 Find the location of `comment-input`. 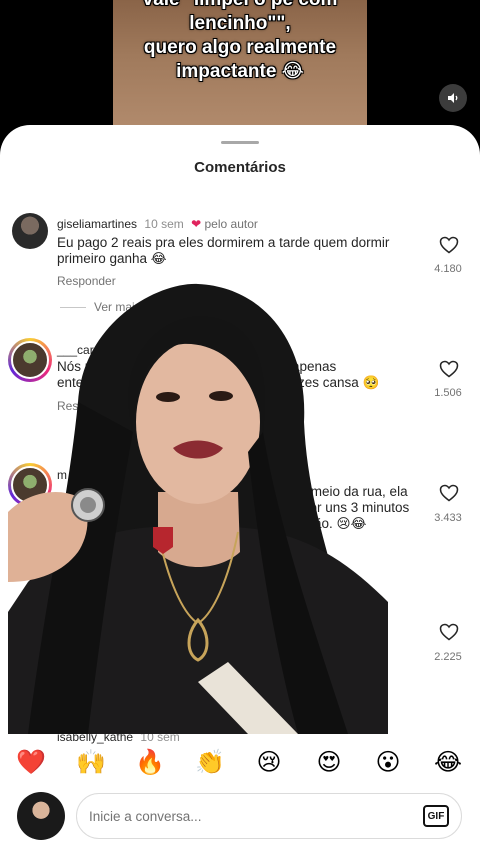

comment-input is located at coordinates (249, 816).